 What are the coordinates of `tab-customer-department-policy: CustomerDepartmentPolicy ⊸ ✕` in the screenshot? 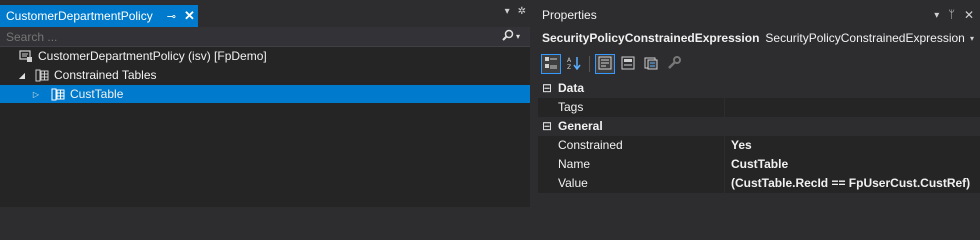 It's located at (99, 16).